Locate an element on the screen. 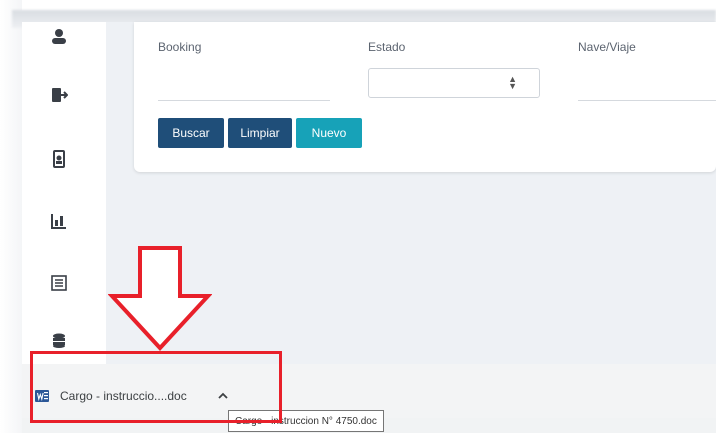 The height and width of the screenshot is (443, 716). estado-label: Estado is located at coordinates (387, 47).